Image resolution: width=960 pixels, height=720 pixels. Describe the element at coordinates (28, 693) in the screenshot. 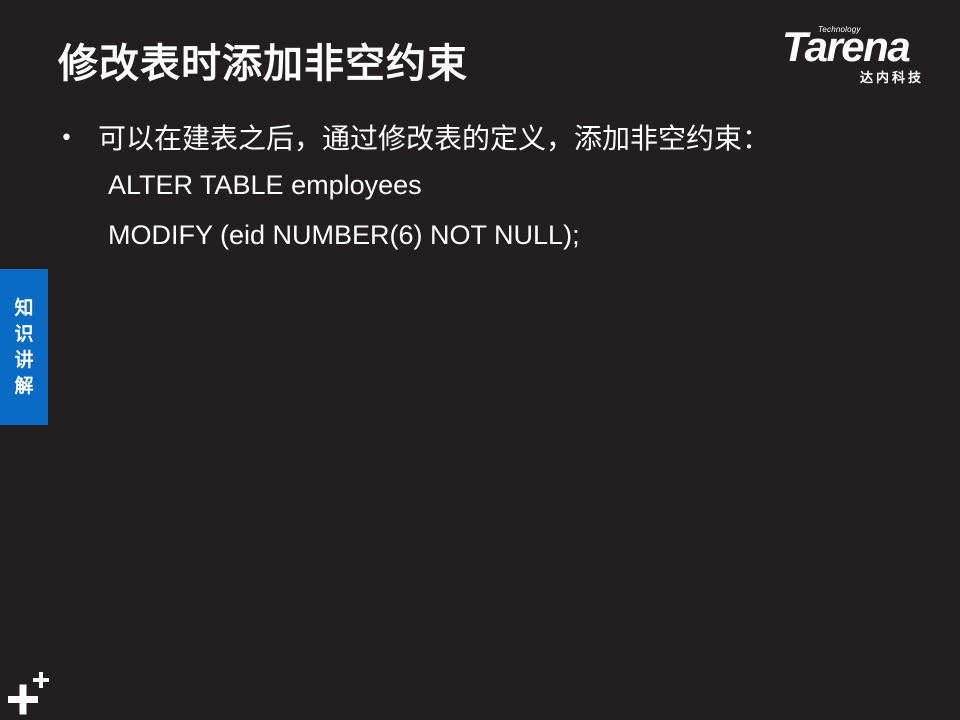

I see `plus-plus-icon` at that location.